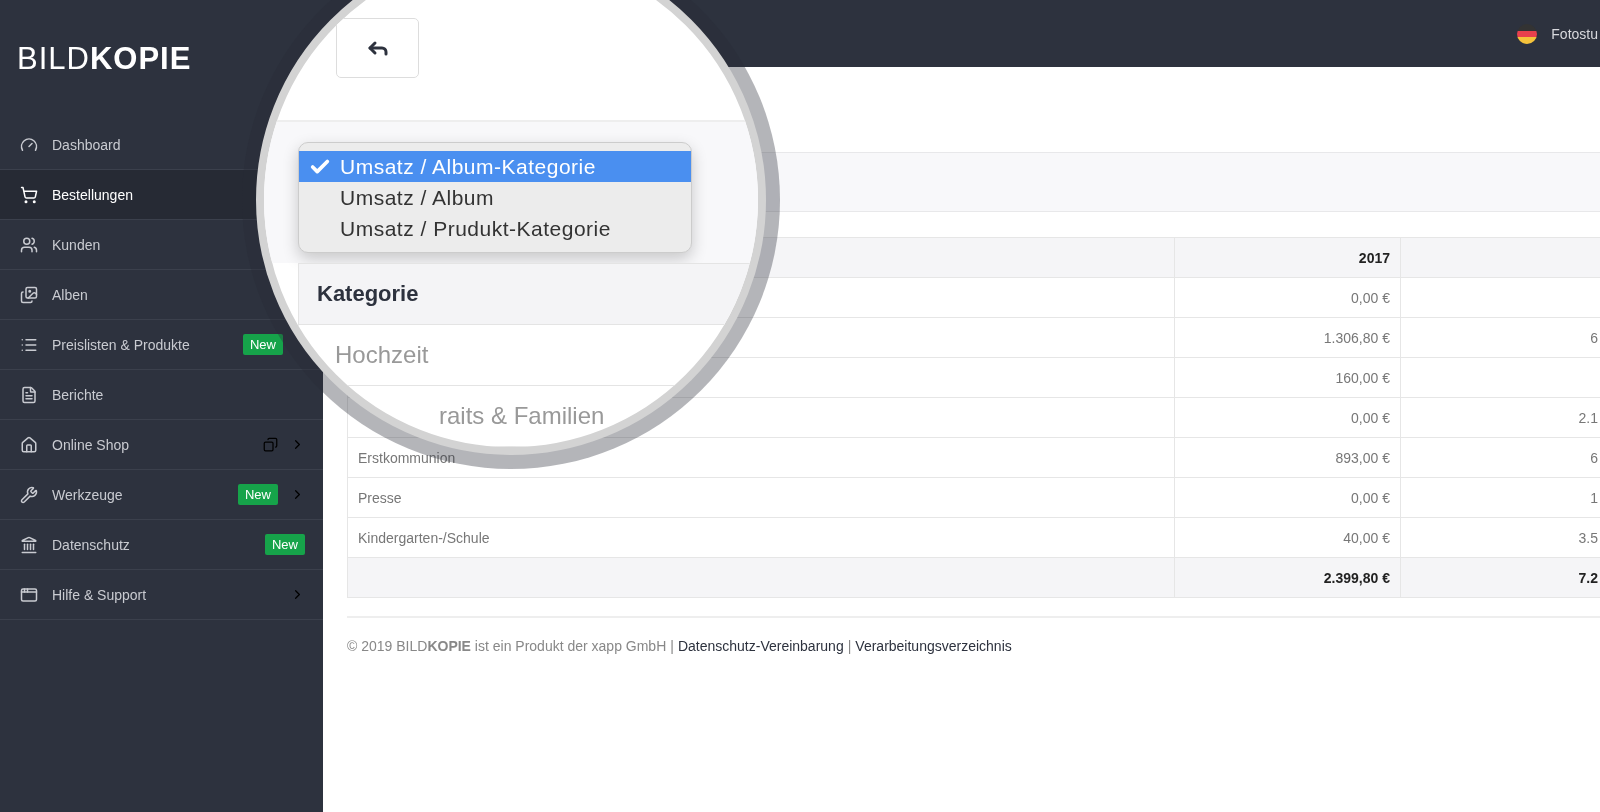 This screenshot has height=812, width=1600. Describe the element at coordinates (75, 544) in the screenshot. I see `nav-item: Datenschutz` at that location.